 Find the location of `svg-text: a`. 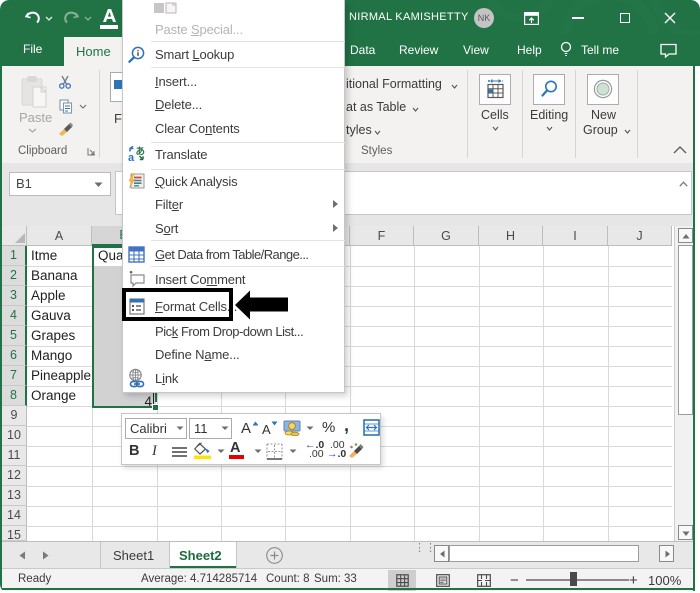

svg-text: a is located at coordinates (131, 157).